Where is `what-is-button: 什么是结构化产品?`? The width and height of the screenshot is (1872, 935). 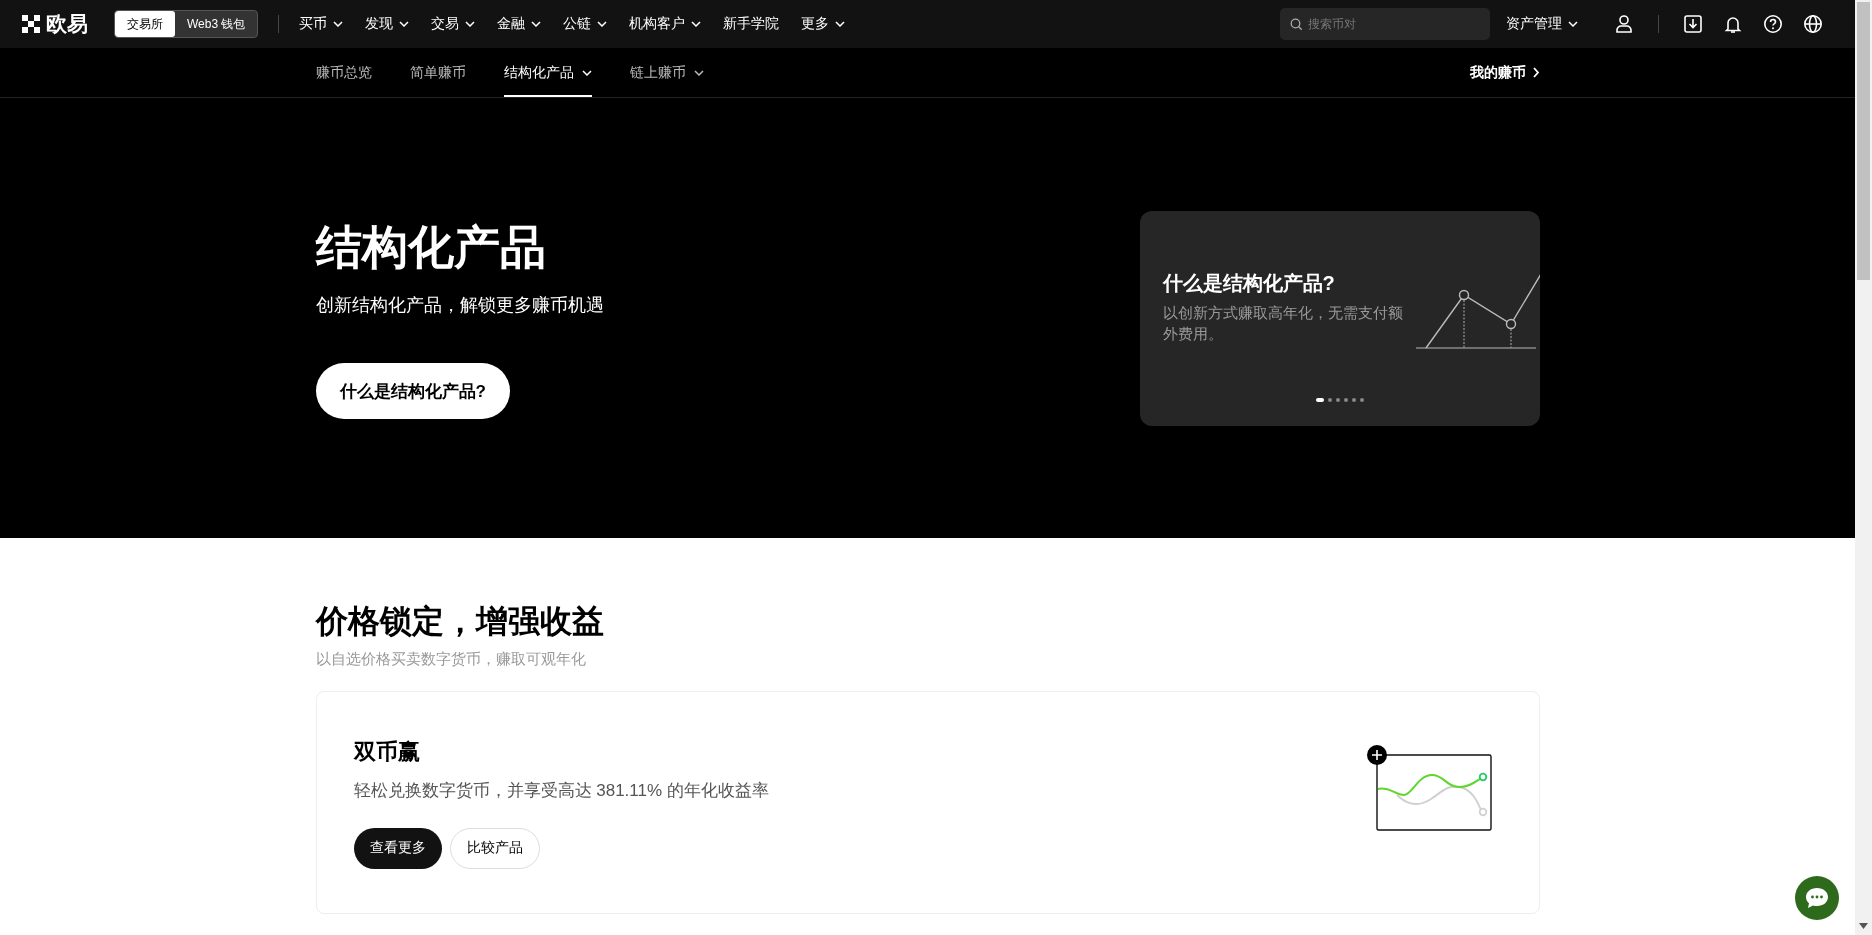 what-is-button: 什么是结构化产品? is located at coordinates (412, 391).